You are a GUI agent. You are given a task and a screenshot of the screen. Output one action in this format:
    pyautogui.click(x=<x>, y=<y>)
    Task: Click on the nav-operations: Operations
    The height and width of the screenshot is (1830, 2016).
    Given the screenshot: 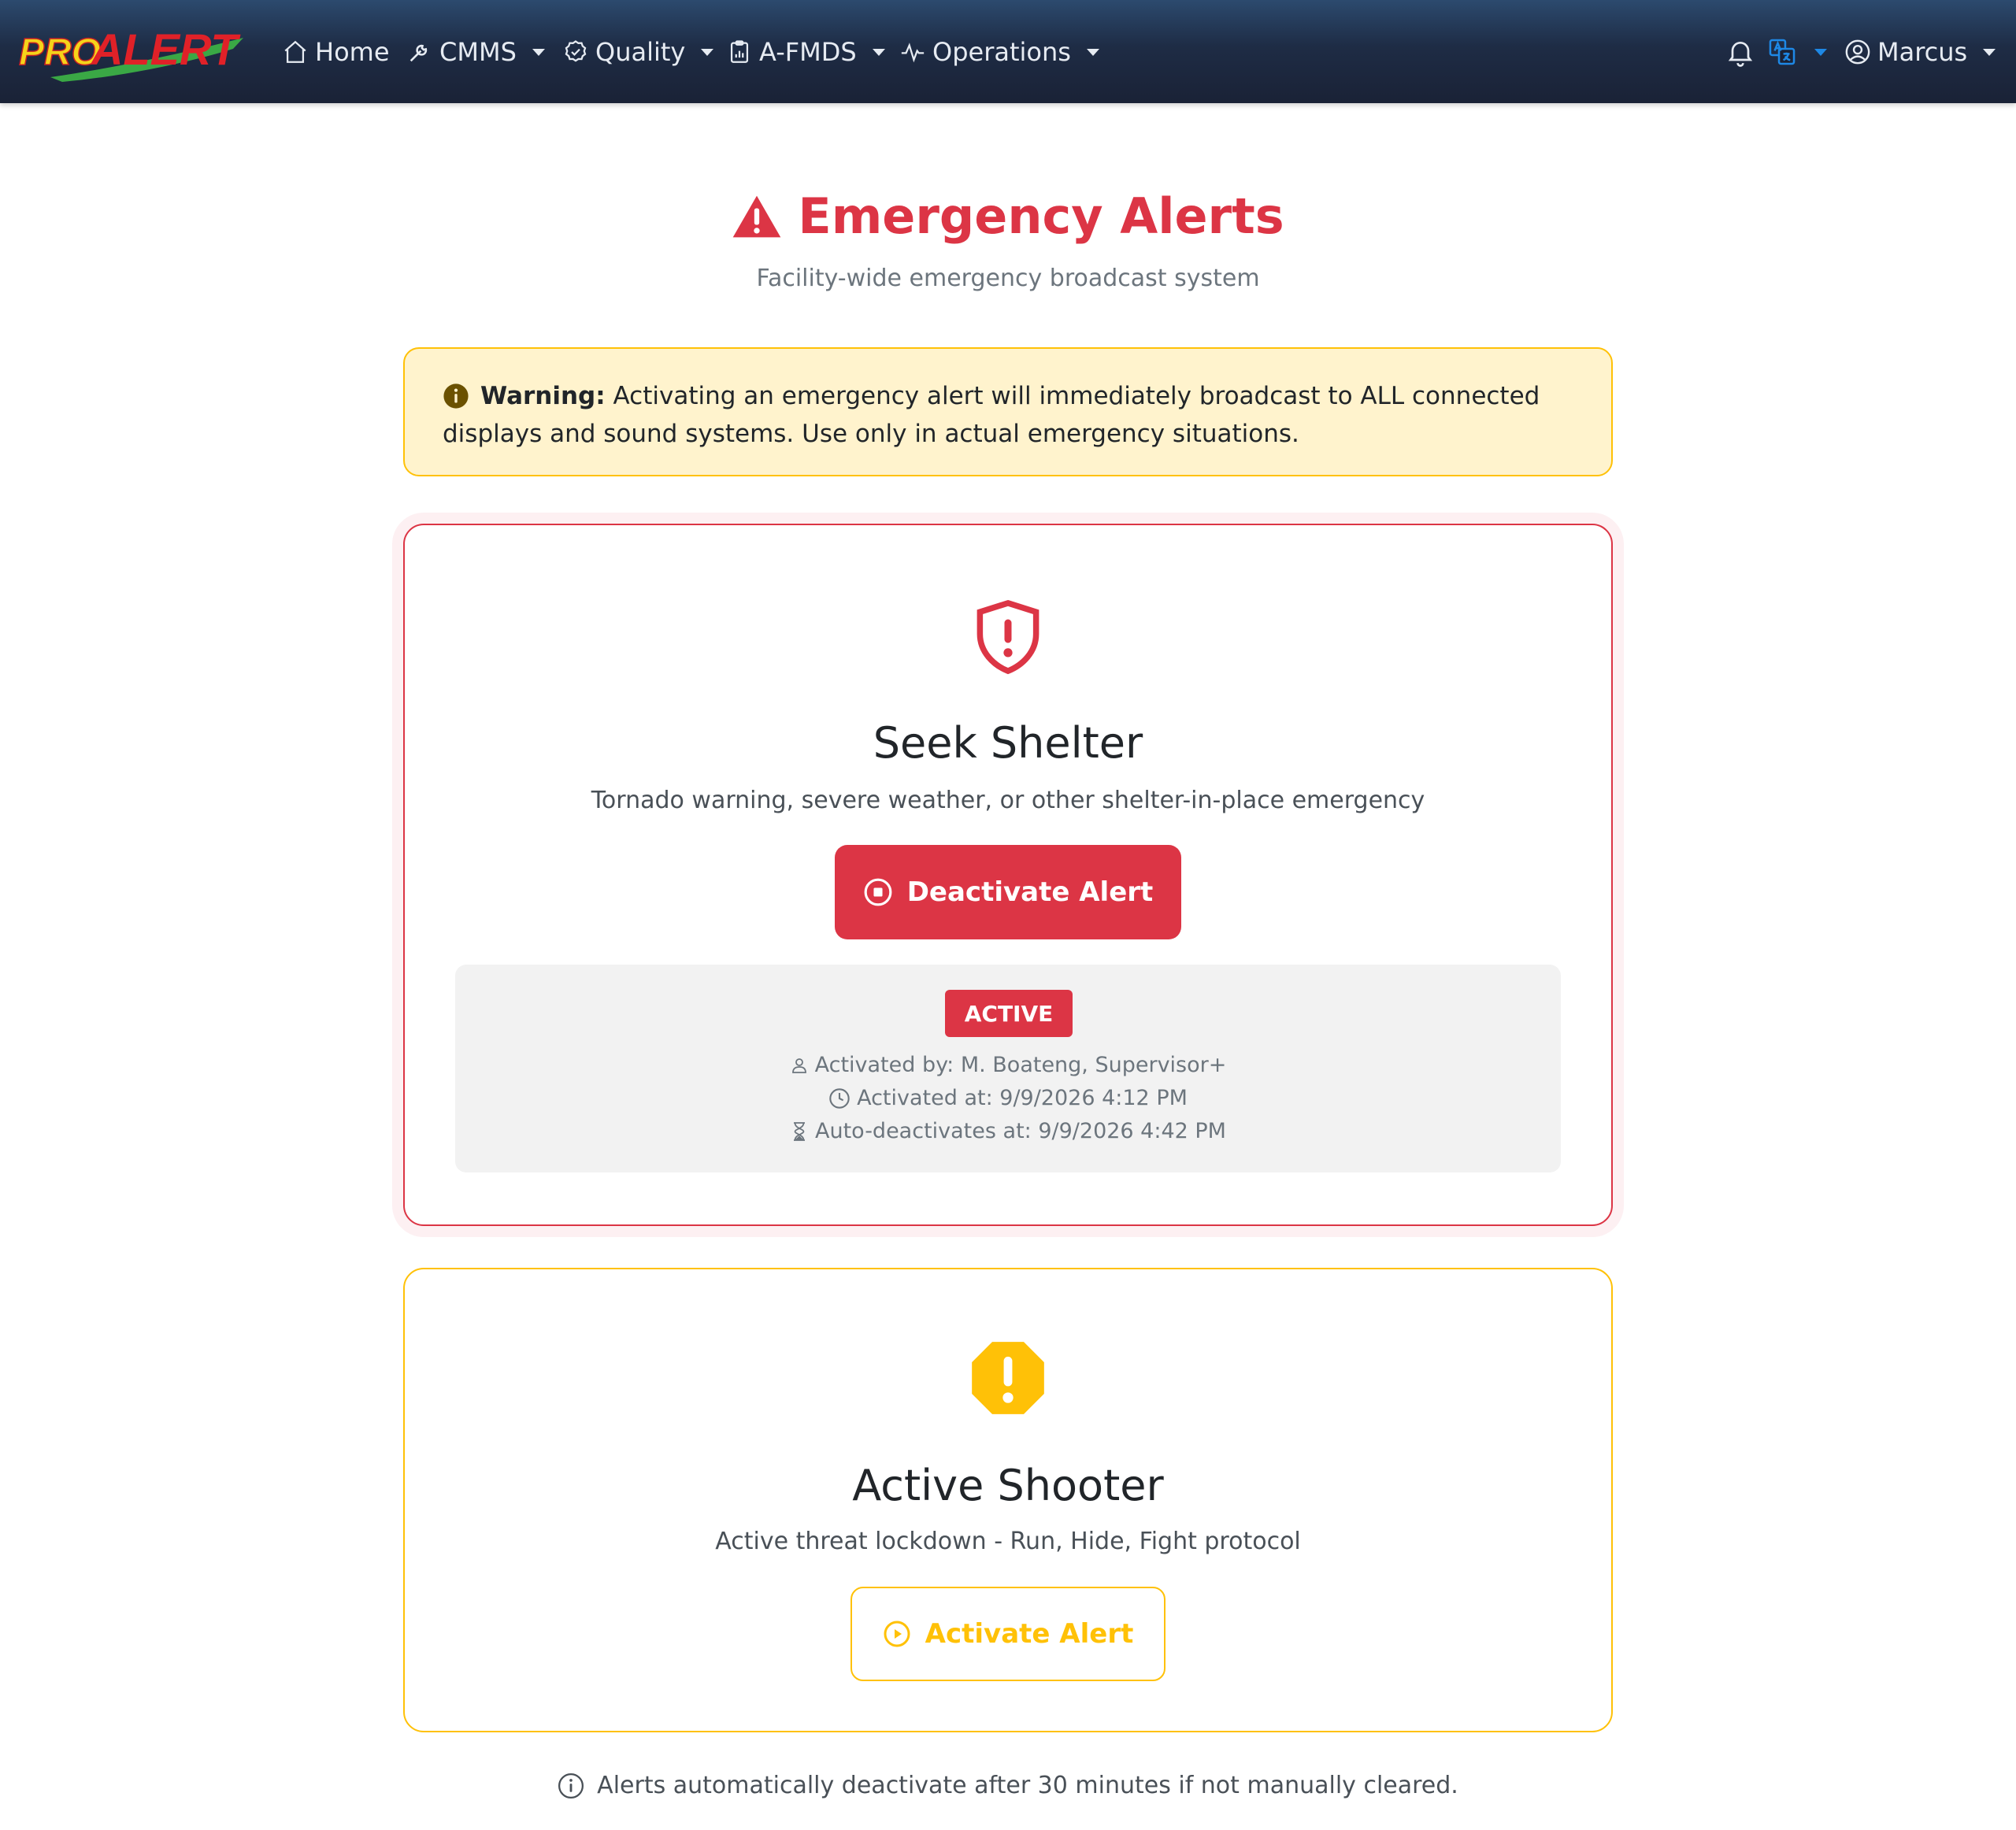 What is the action you would take?
    pyautogui.click(x=999, y=51)
    